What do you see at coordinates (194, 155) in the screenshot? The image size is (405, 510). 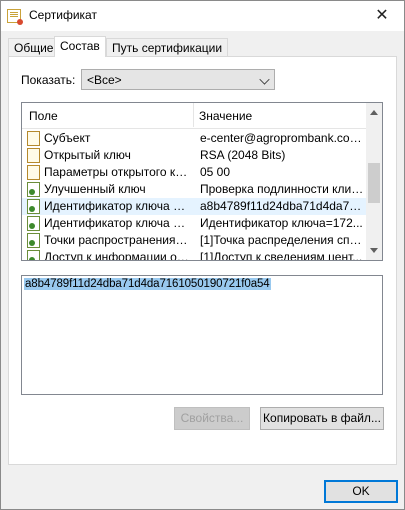 I see `list-row: Открытый ключ RSA (2048 Bits)` at bounding box center [194, 155].